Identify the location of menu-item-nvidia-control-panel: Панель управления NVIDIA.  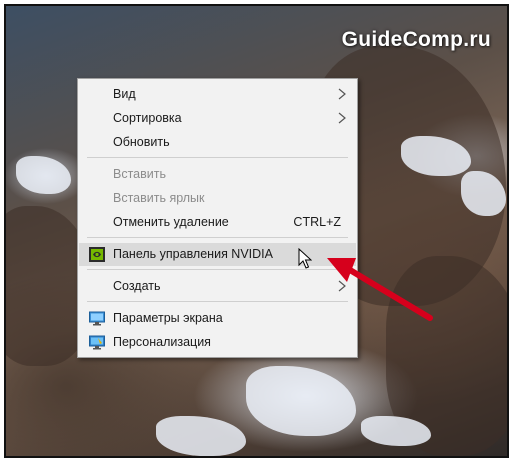
(217, 254).